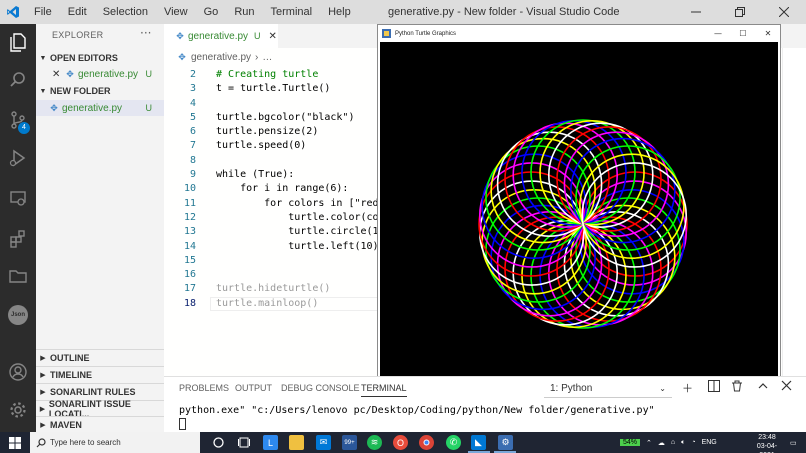 This screenshot has height=453, width=806. What do you see at coordinates (77, 12) in the screenshot?
I see `menu-edit: Edit` at bounding box center [77, 12].